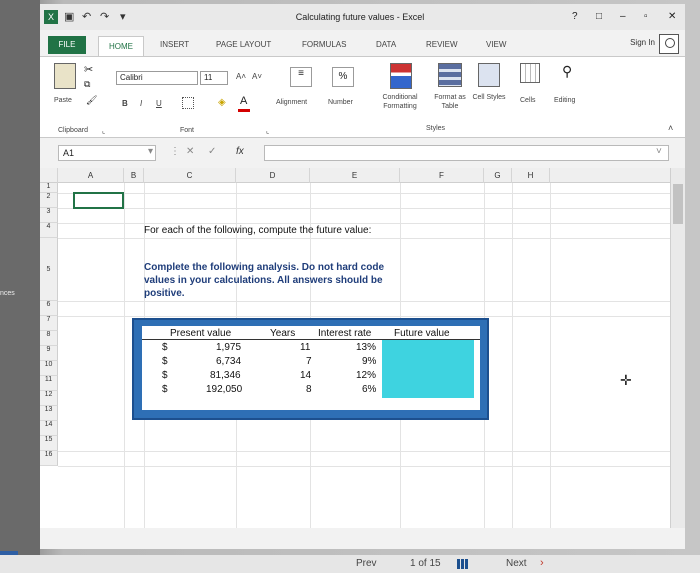 Image resolution: width=700 pixels, height=573 pixels. Describe the element at coordinates (243, 101) in the screenshot. I see `font-color-icon: A` at that location.